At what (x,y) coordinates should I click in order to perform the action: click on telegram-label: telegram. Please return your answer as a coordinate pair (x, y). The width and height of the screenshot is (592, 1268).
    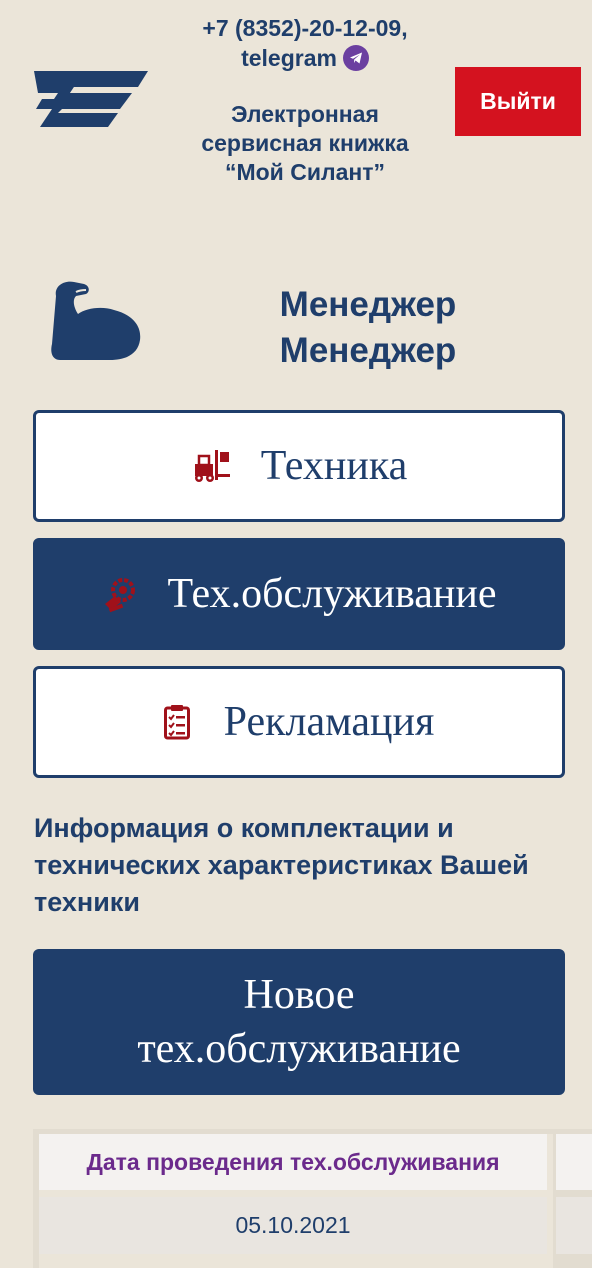
    Looking at the image, I should click on (289, 58).